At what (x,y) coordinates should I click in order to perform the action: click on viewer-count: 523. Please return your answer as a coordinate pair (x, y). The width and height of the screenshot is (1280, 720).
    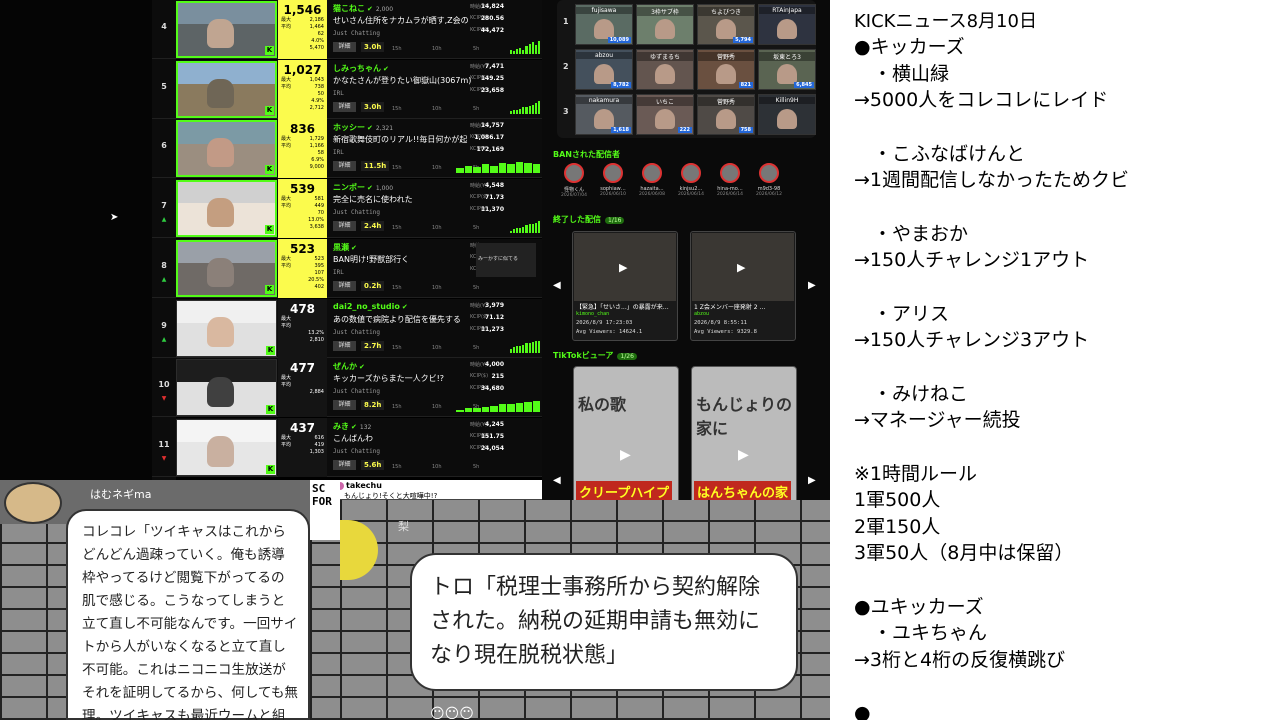
    Looking at the image, I should click on (302, 248).